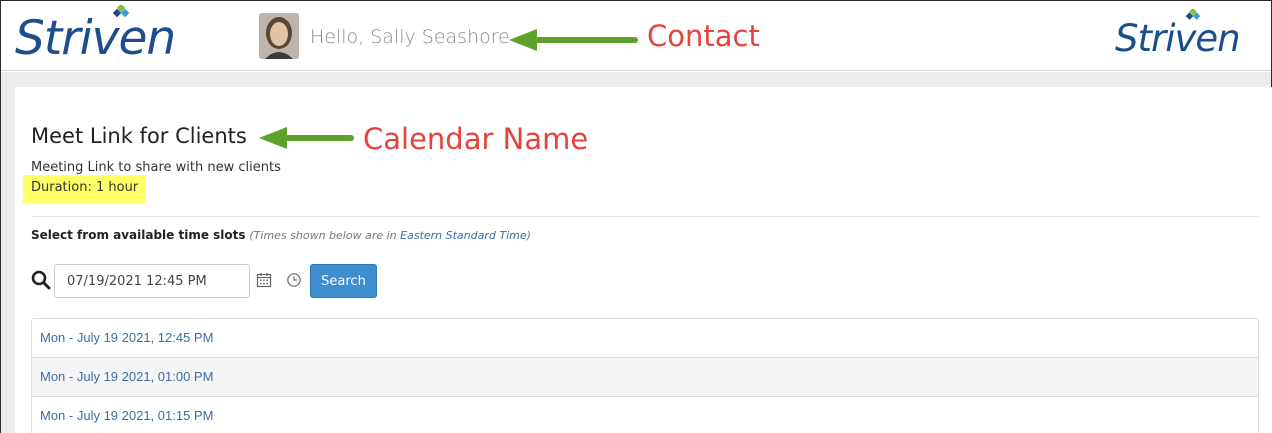 The width and height of the screenshot is (1272, 433). I want to click on date-time-input, so click(152, 281).